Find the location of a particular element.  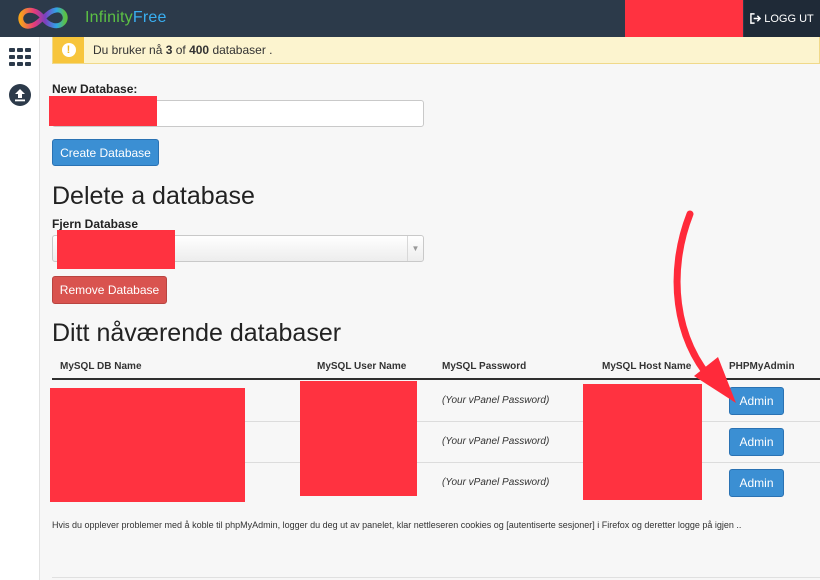

create-database-button: Create Database is located at coordinates (105, 152).